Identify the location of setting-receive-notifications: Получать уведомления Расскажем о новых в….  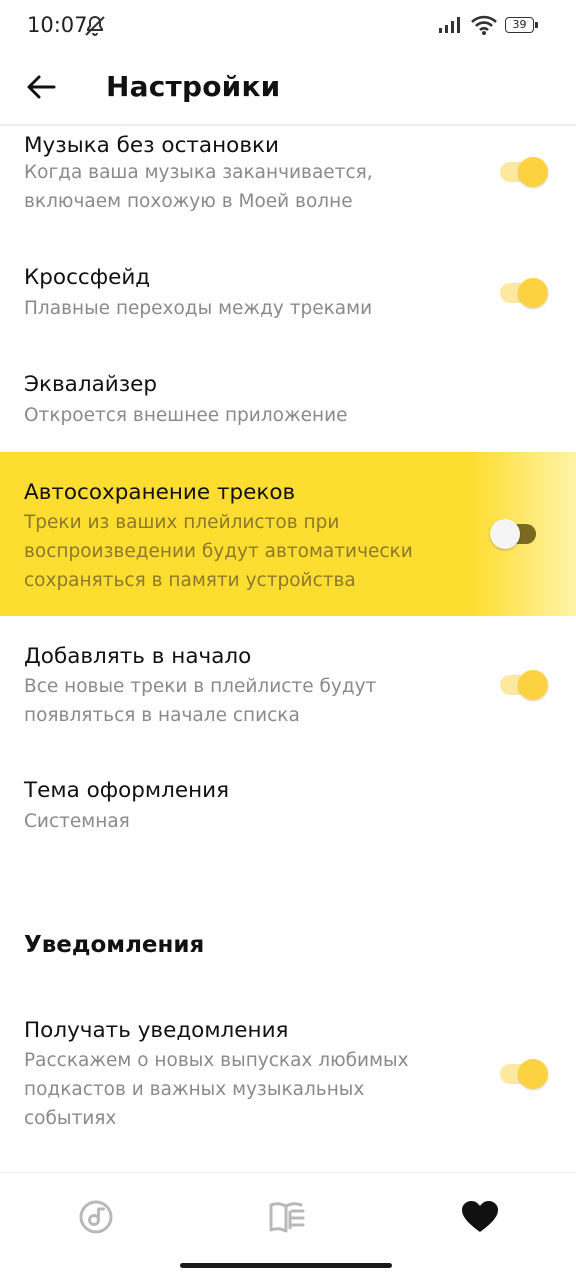
(288, 1069).